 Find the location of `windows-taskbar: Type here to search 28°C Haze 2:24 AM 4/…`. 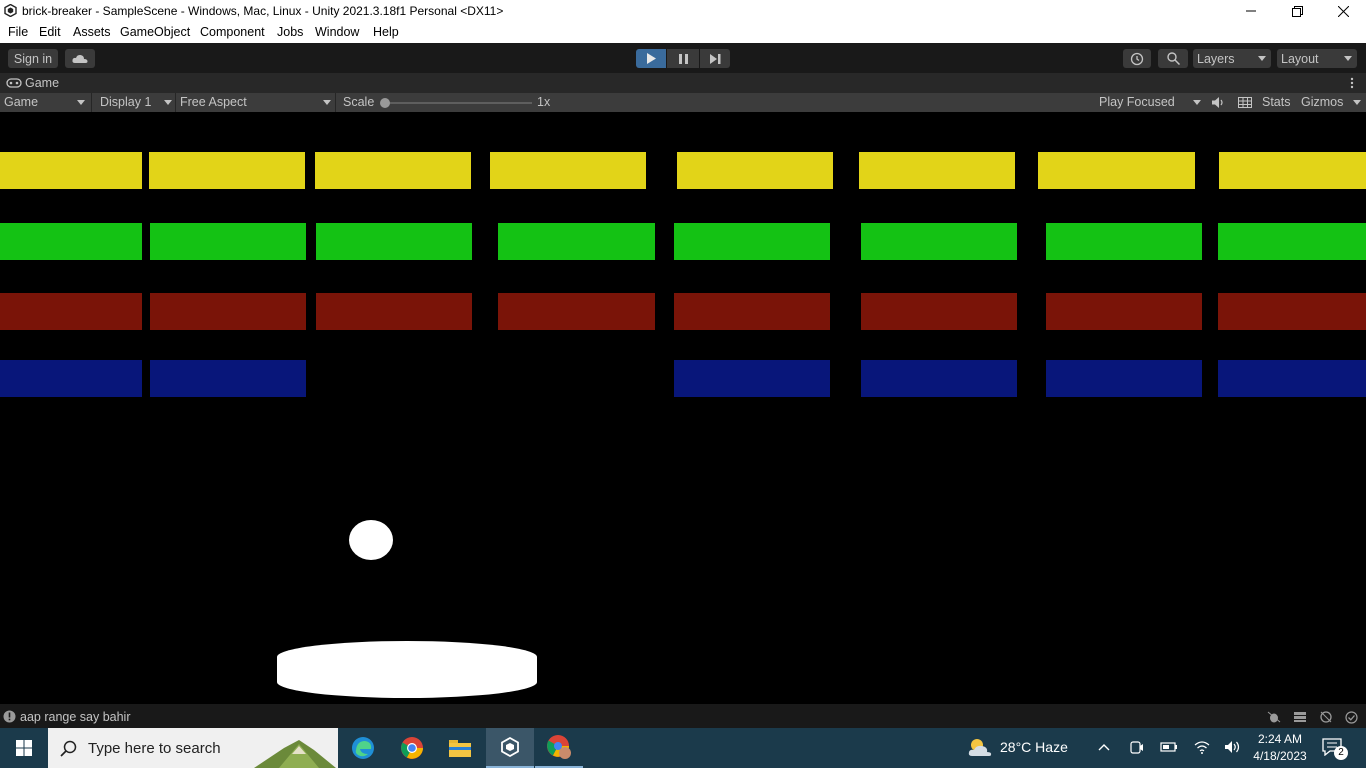

windows-taskbar: Type here to search 28°C Haze 2:24 AM 4/… is located at coordinates (683, 748).